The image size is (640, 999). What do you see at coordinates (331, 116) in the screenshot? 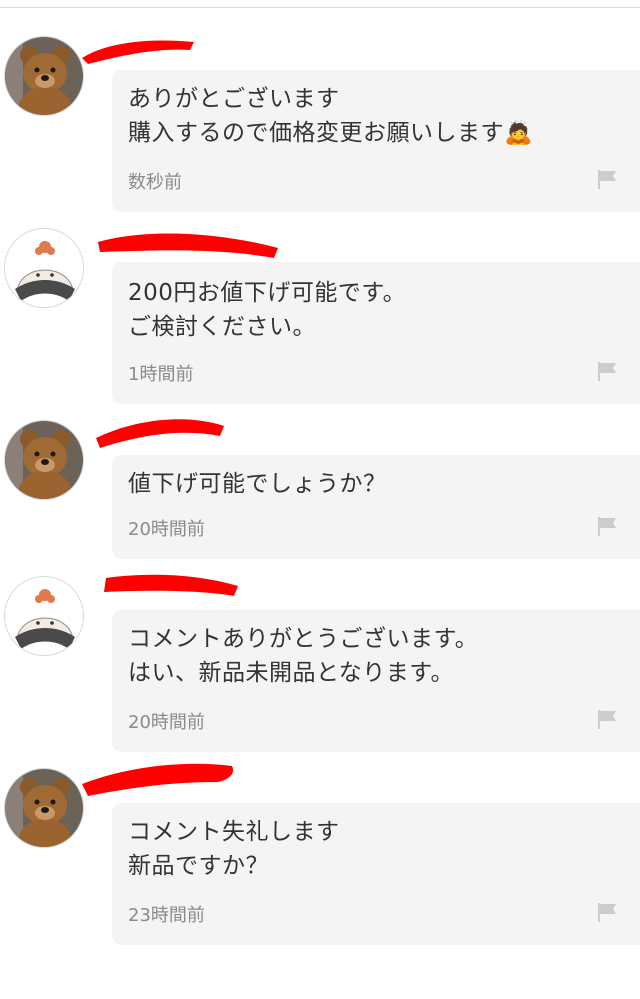
I see `comment-text: ありがとございます 購入するので価格変更お願いします🙇` at bounding box center [331, 116].